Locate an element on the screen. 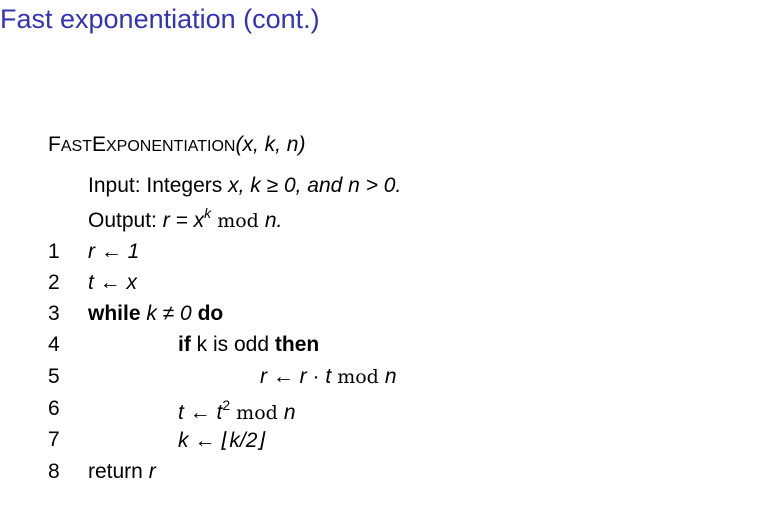 The height and width of the screenshot is (531, 779). keyword-then: then is located at coordinates (297, 344).